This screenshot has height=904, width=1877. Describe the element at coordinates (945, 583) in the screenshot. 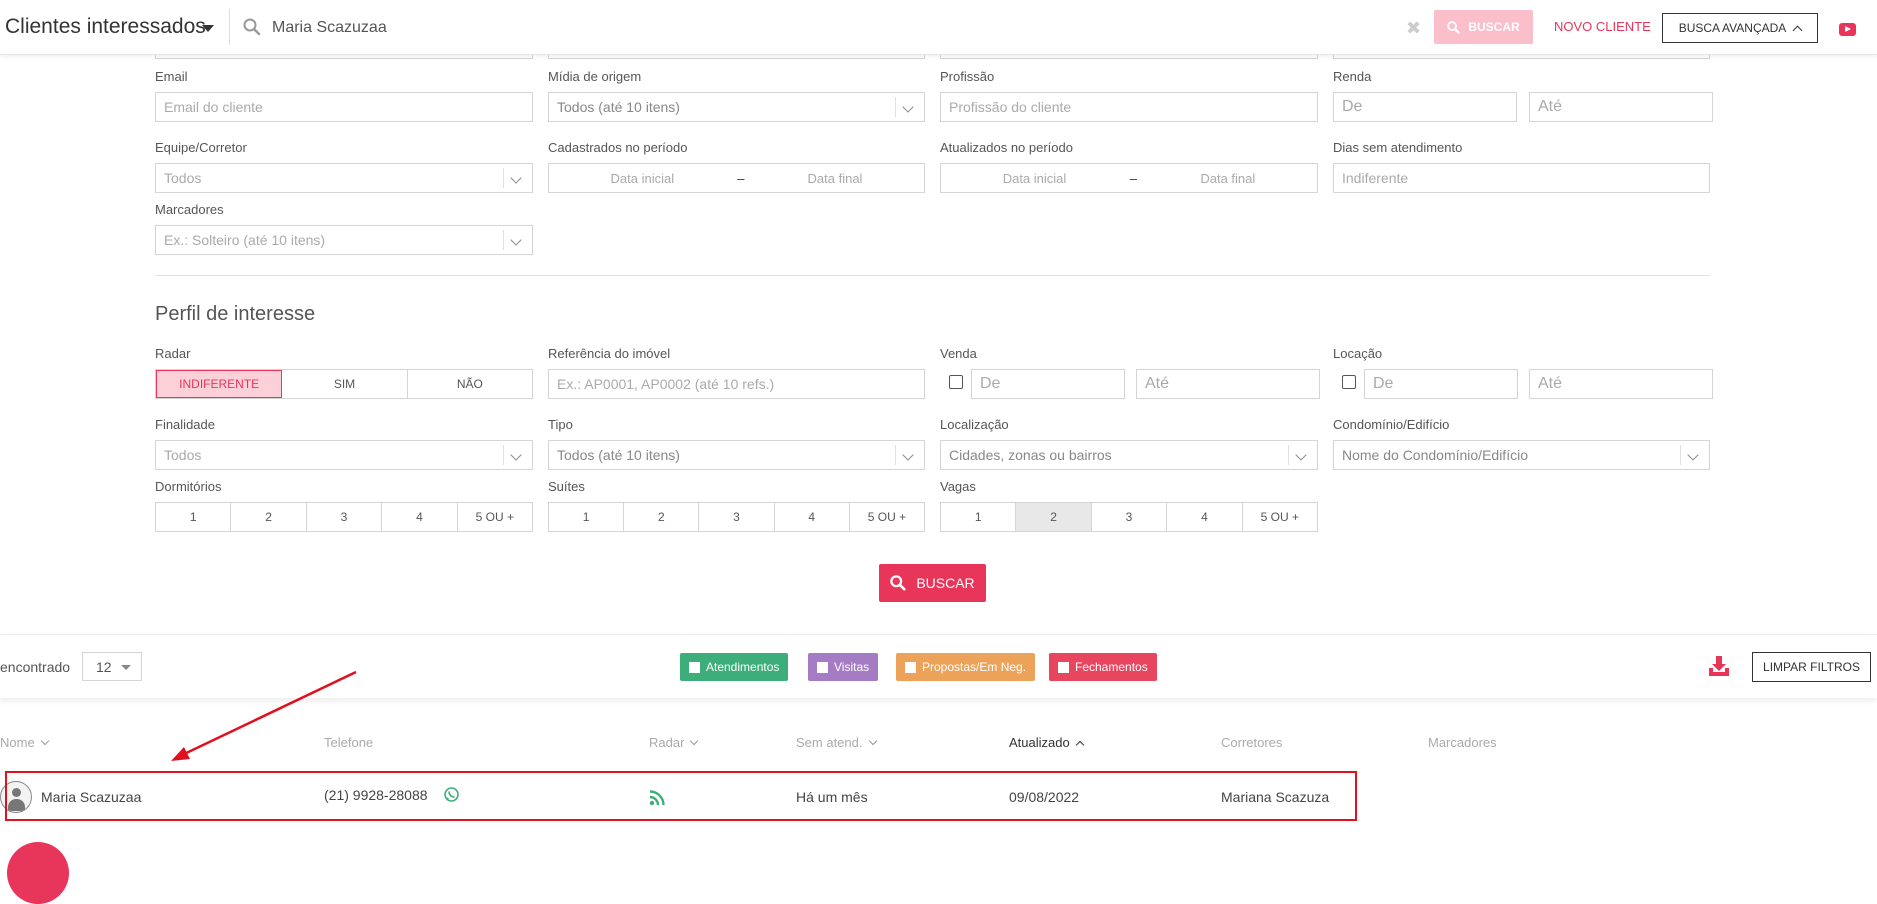

I see `buscar-main-label: BUSCAR` at that location.